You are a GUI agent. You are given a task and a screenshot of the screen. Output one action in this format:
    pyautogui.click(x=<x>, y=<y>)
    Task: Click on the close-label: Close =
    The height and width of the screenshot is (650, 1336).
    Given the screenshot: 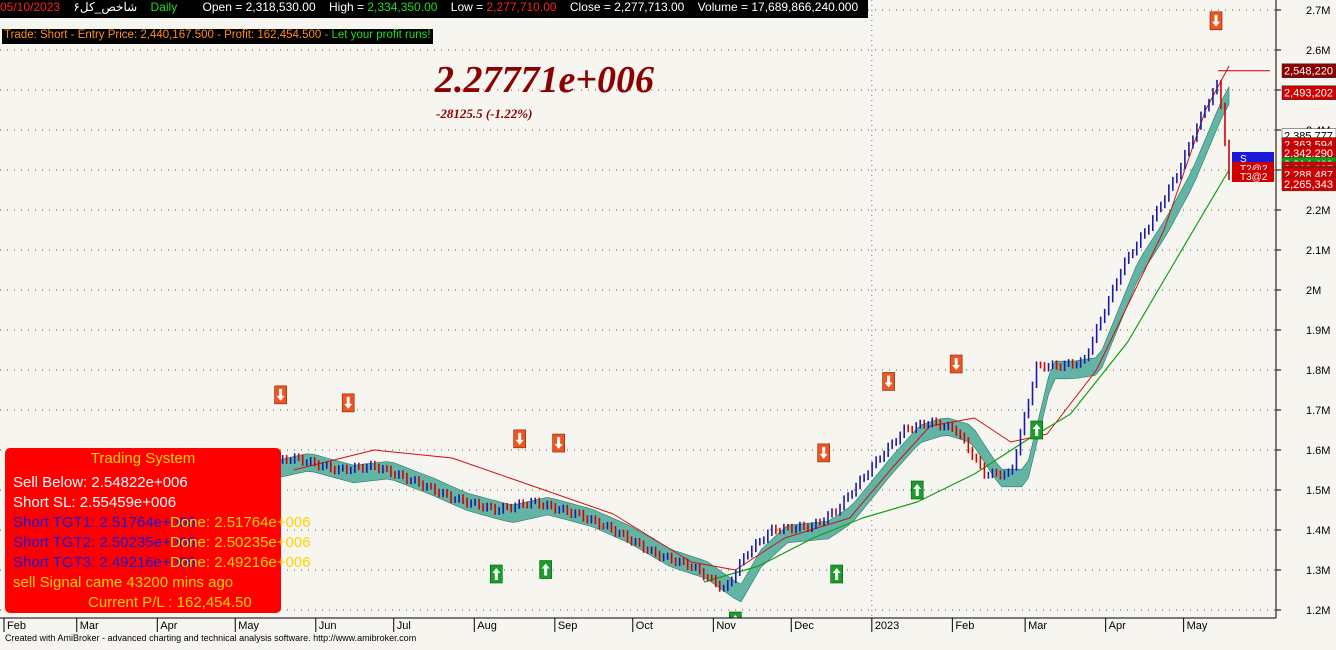 What is the action you would take?
    pyautogui.click(x=592, y=7)
    